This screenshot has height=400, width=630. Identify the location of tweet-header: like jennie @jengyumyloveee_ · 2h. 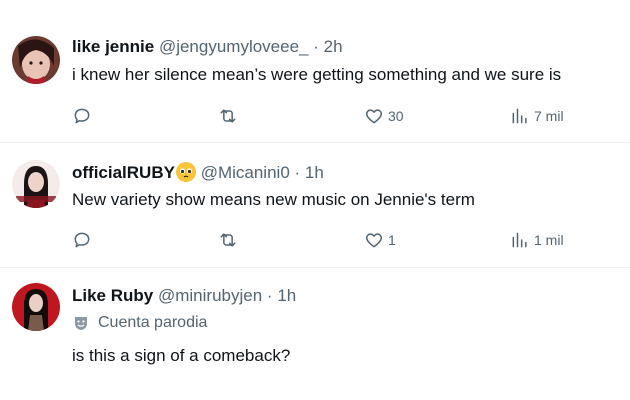
(207, 47).